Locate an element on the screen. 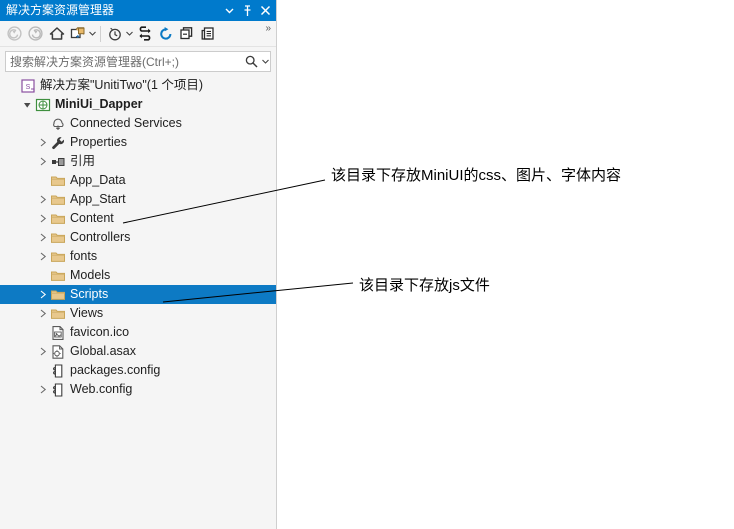 This screenshot has height=529, width=734. tree-item-connected-services: Connected Services is located at coordinates (138, 123).